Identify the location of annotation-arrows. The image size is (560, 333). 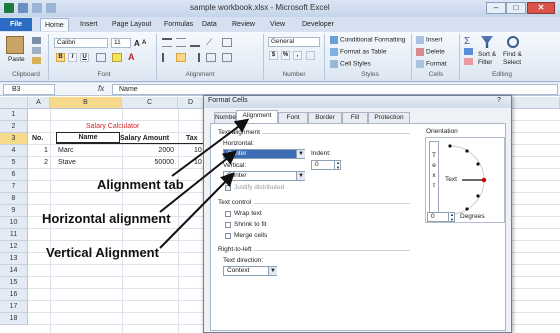
(204, 183).